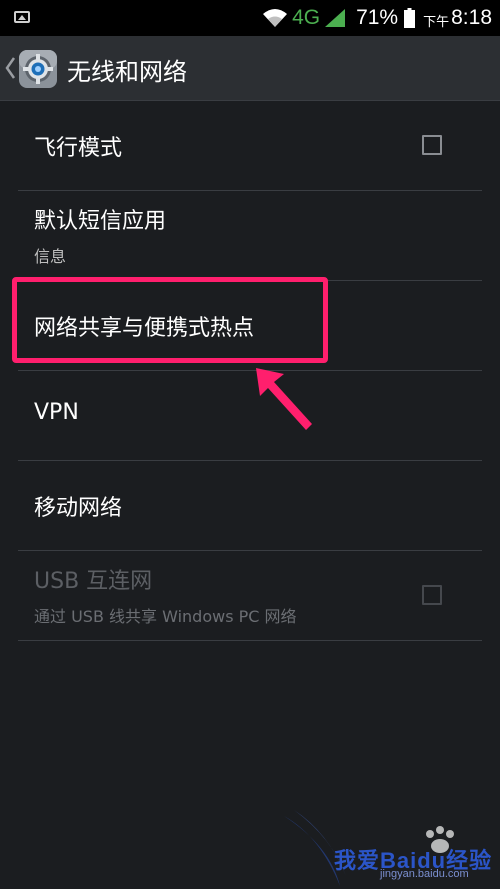  Describe the element at coordinates (436, 22) in the screenshot. I see `time-prefix: 下午` at that location.